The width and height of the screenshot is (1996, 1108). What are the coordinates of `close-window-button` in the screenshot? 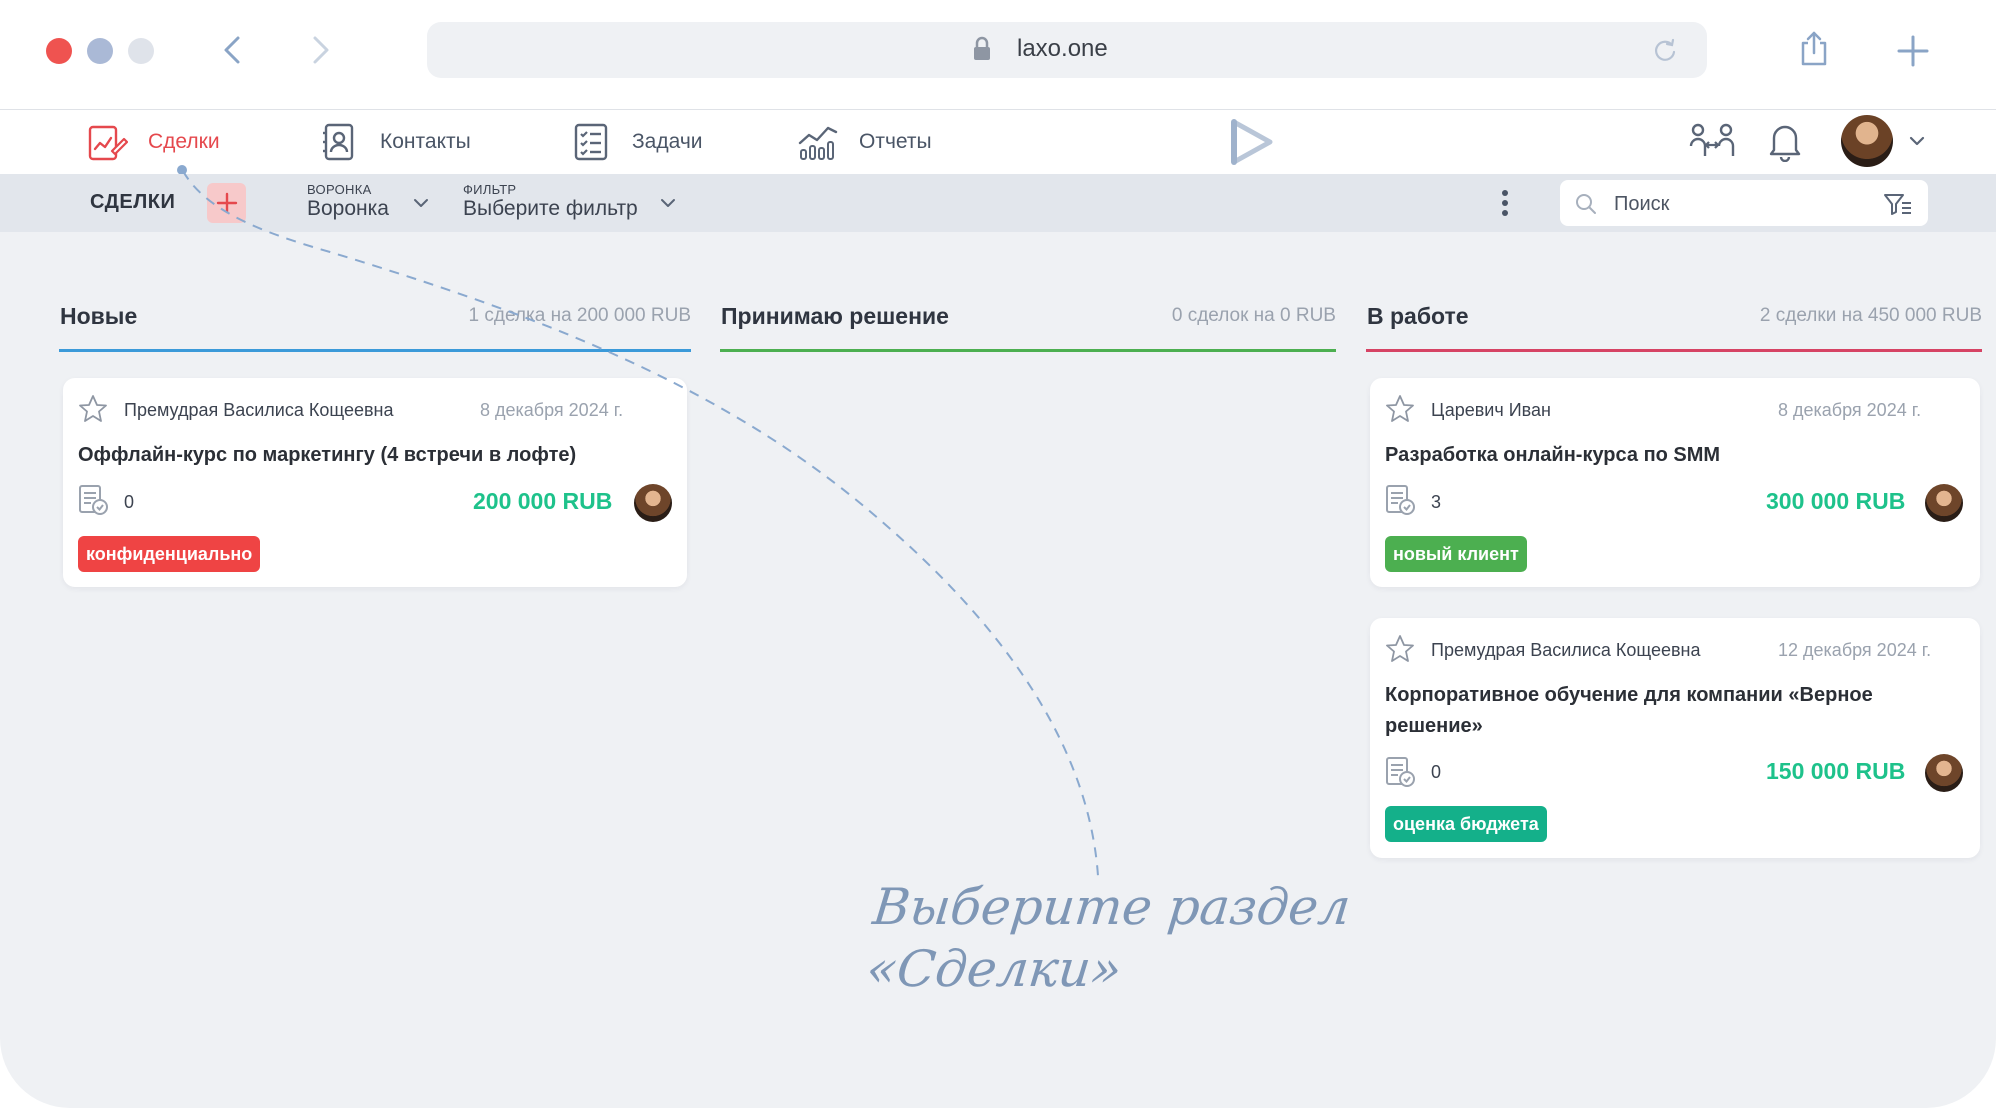 It's located at (59, 51).